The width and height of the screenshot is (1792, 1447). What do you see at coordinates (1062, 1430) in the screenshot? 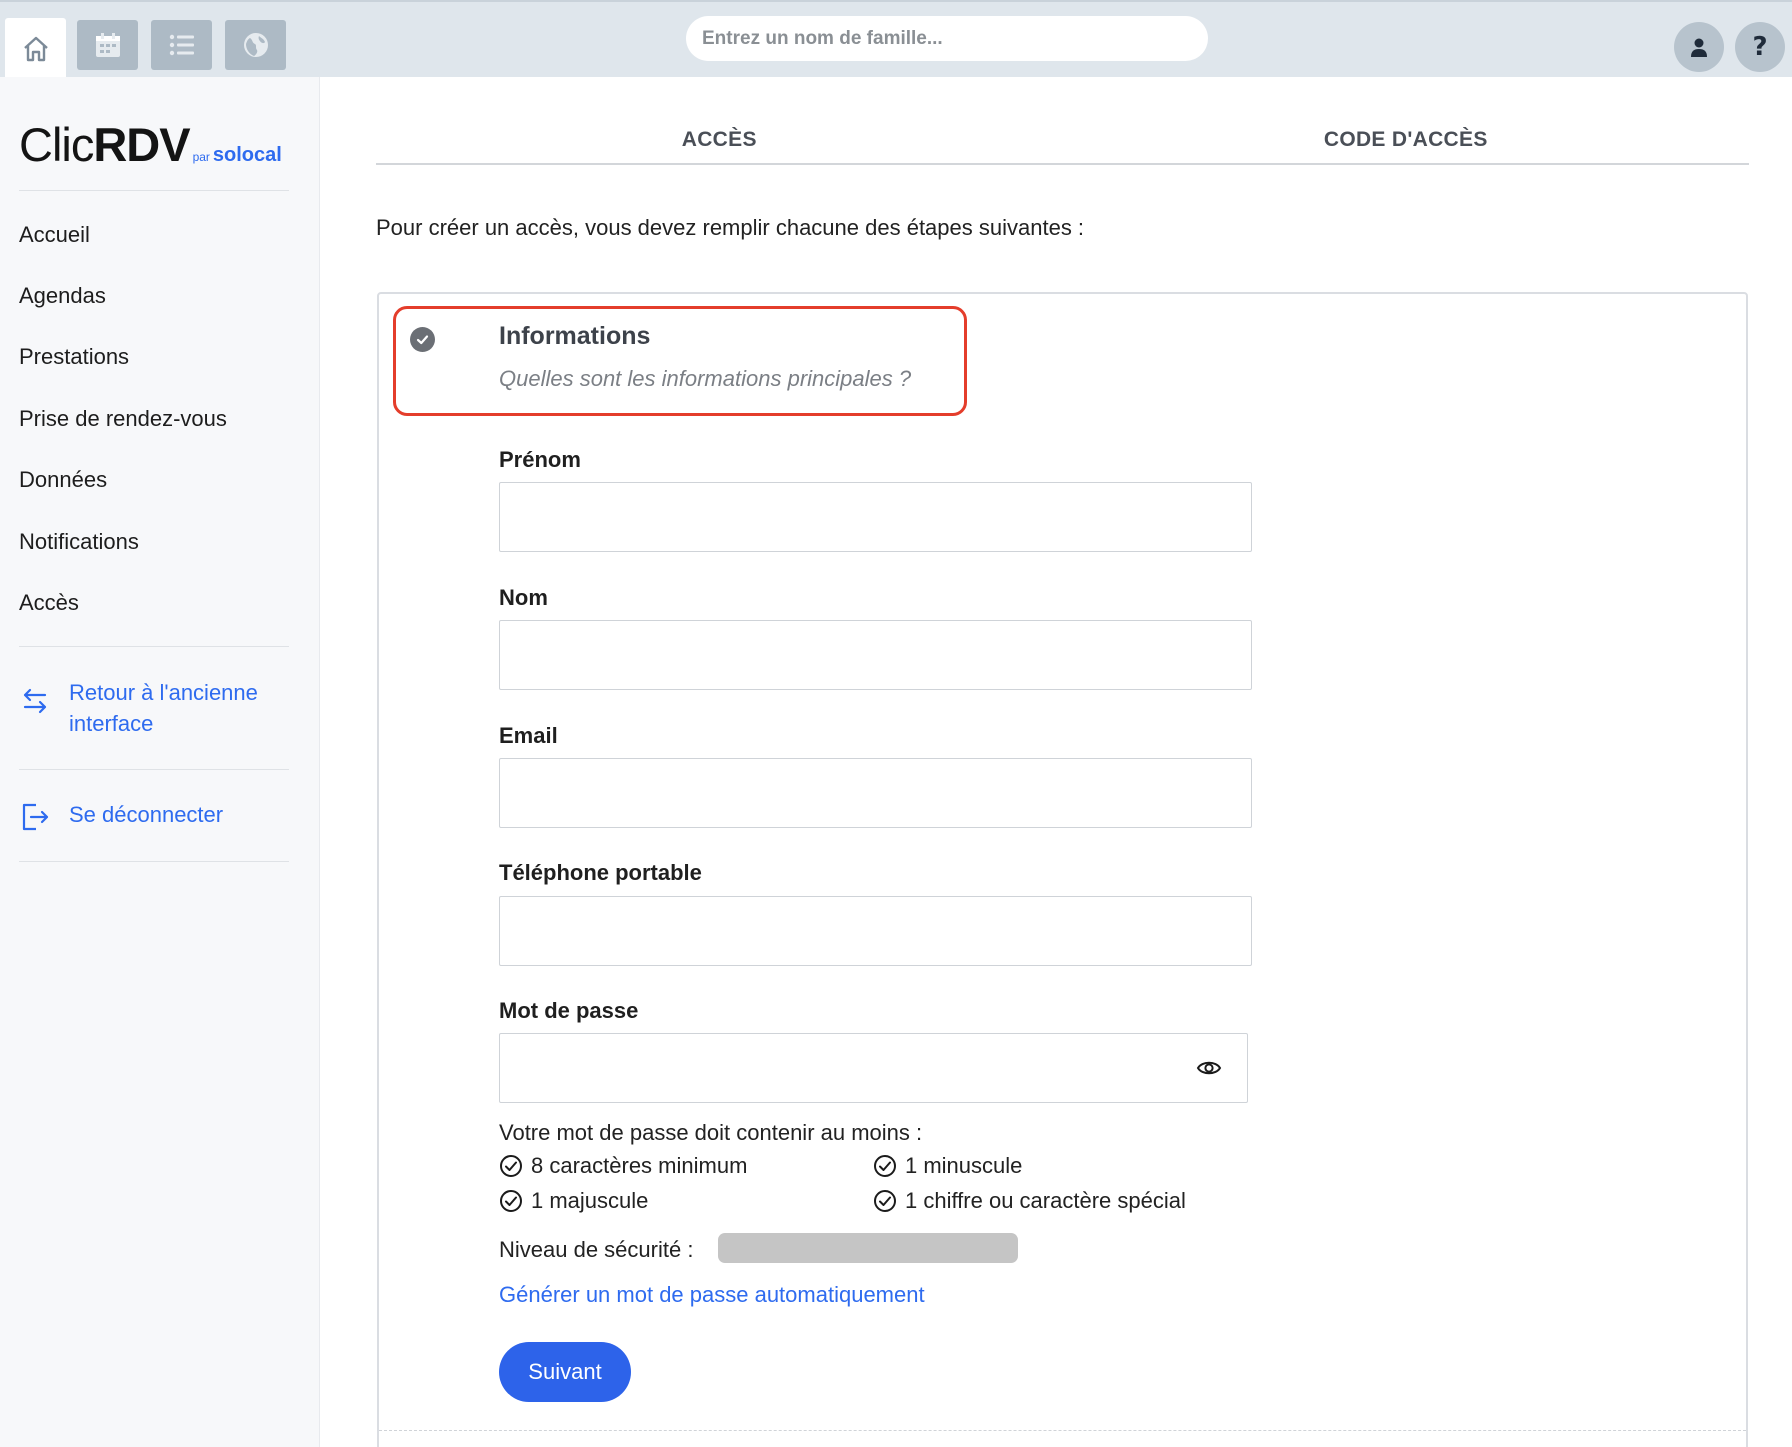
I see `card-divider` at bounding box center [1062, 1430].